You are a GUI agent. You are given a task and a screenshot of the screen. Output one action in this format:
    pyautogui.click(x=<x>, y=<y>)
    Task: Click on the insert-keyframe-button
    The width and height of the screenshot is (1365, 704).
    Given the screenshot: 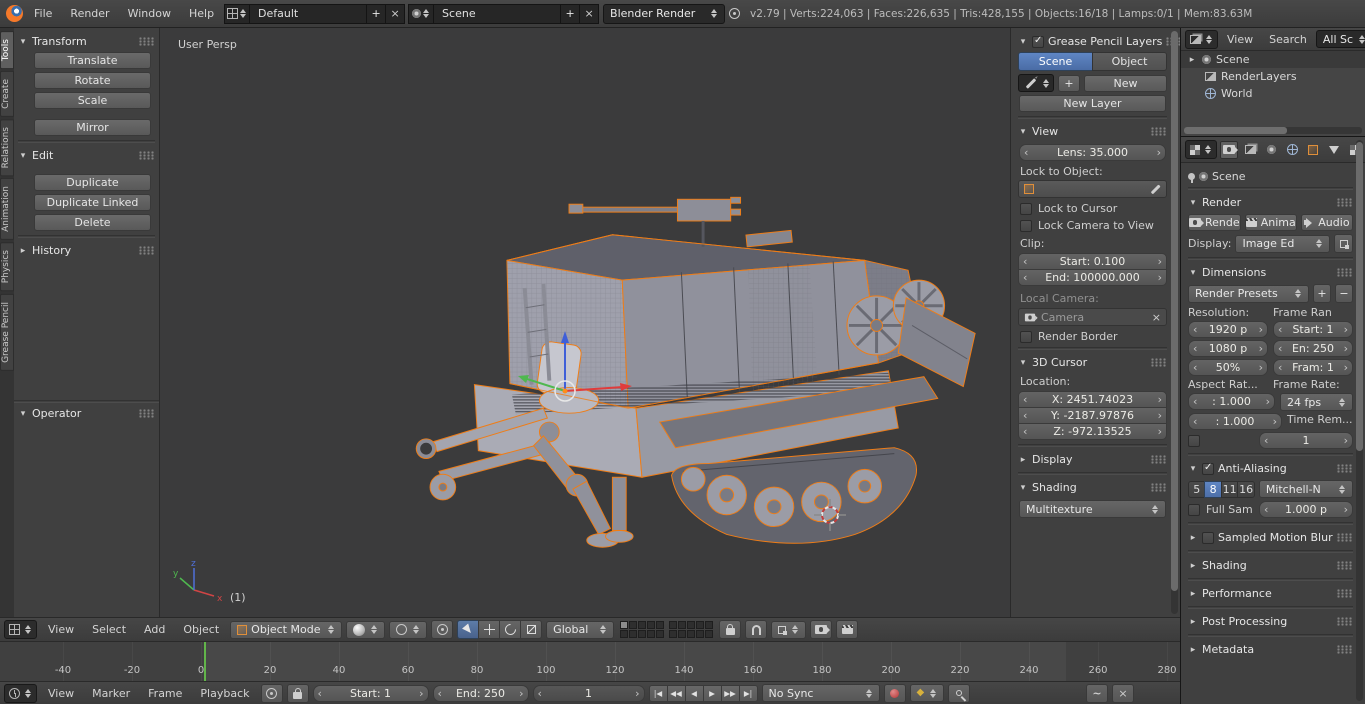 What is the action you would take?
    pyautogui.click(x=959, y=693)
    